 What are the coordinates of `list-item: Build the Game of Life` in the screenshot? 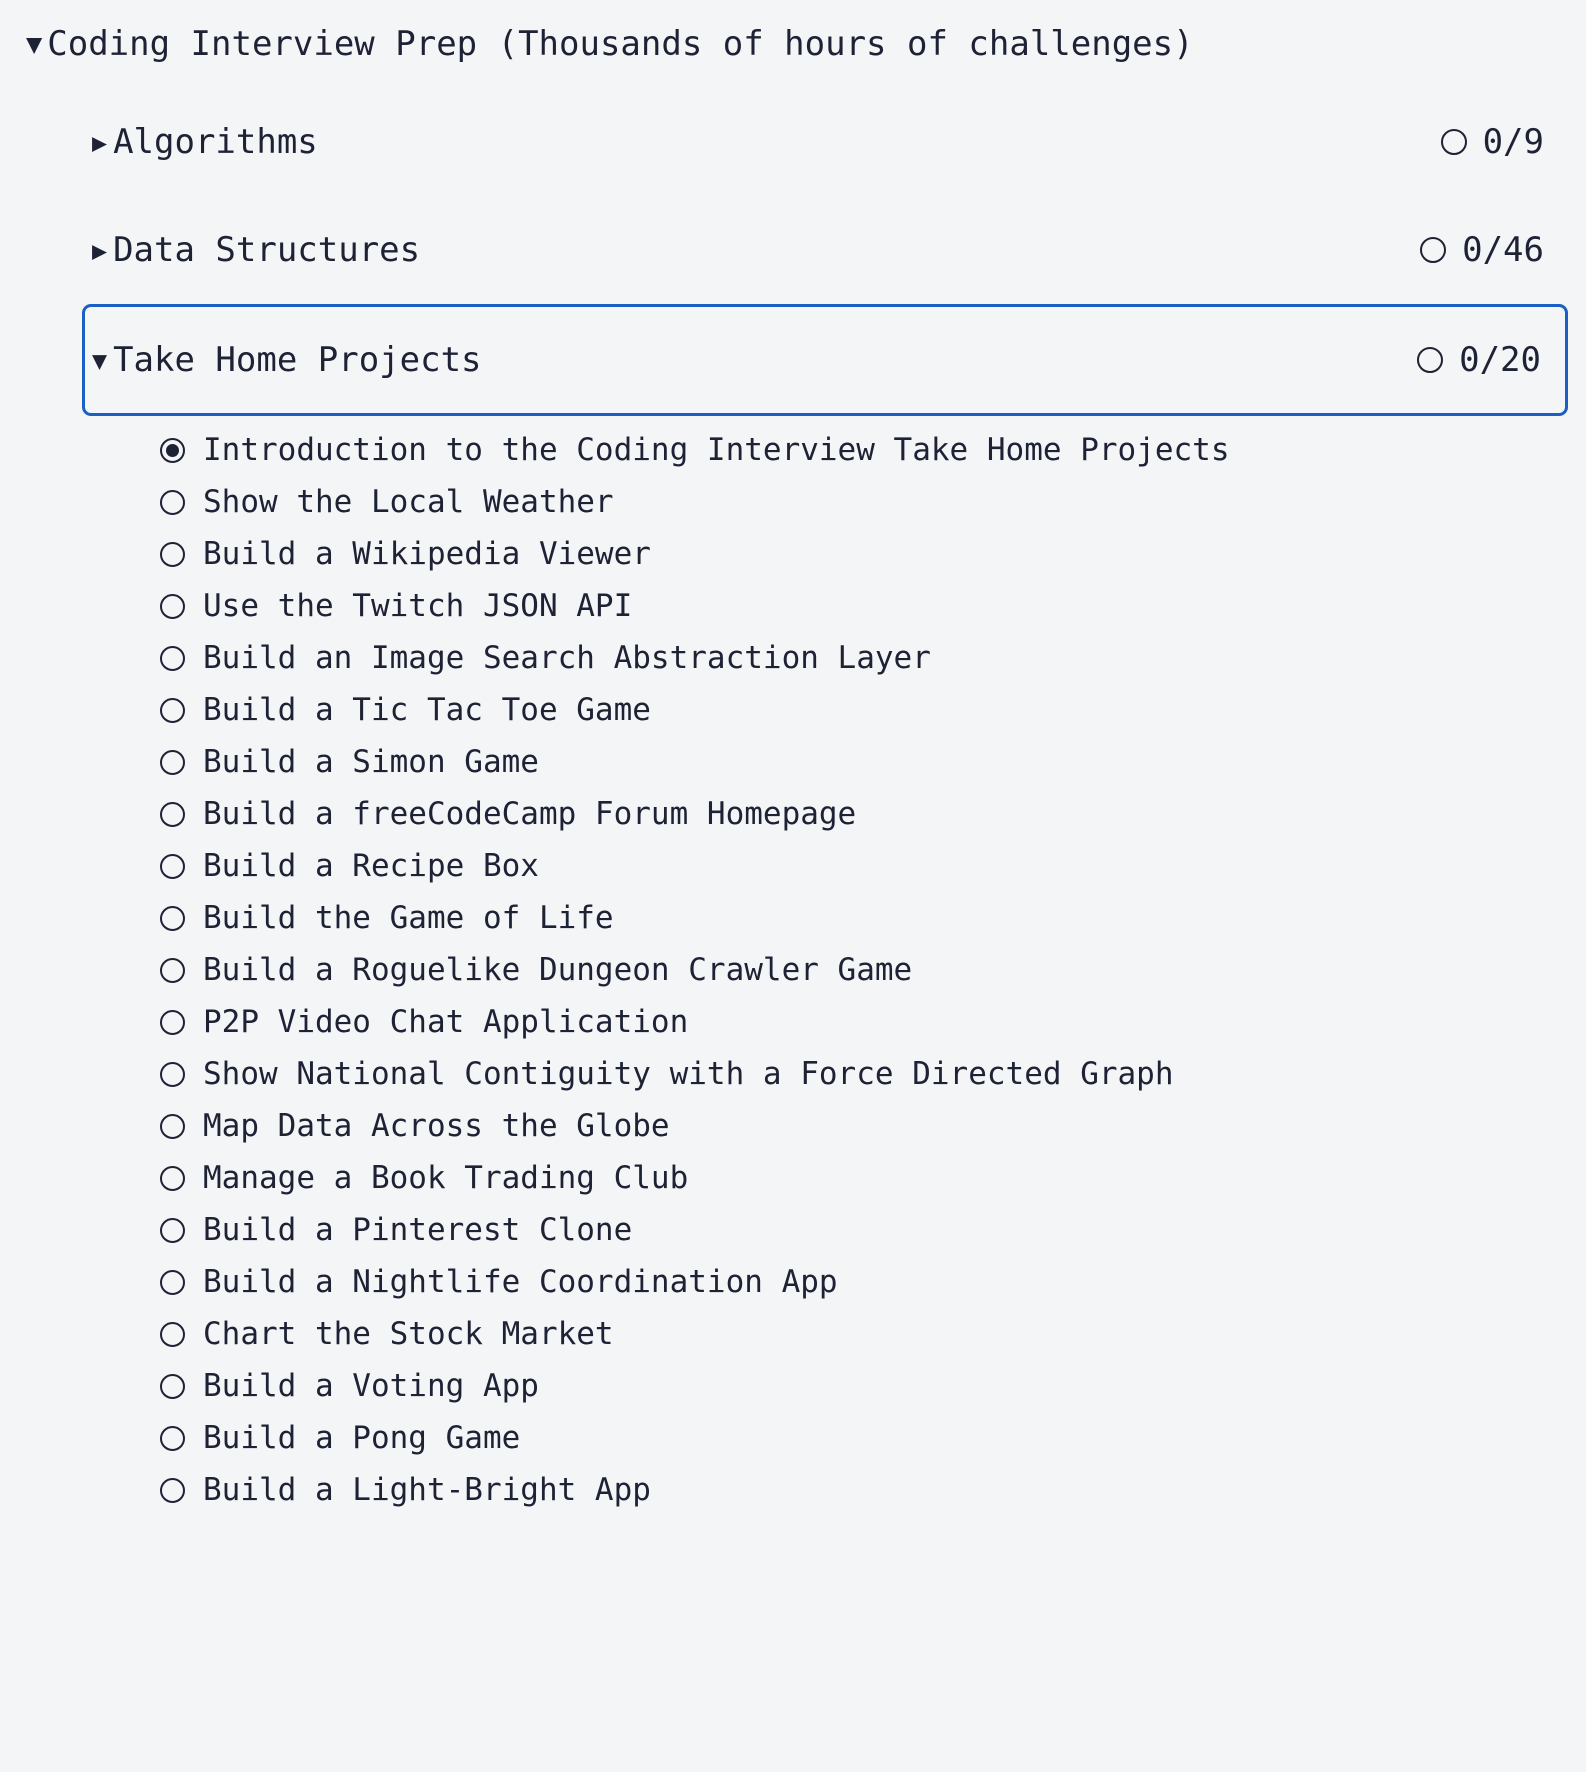 It's located at (793, 918).